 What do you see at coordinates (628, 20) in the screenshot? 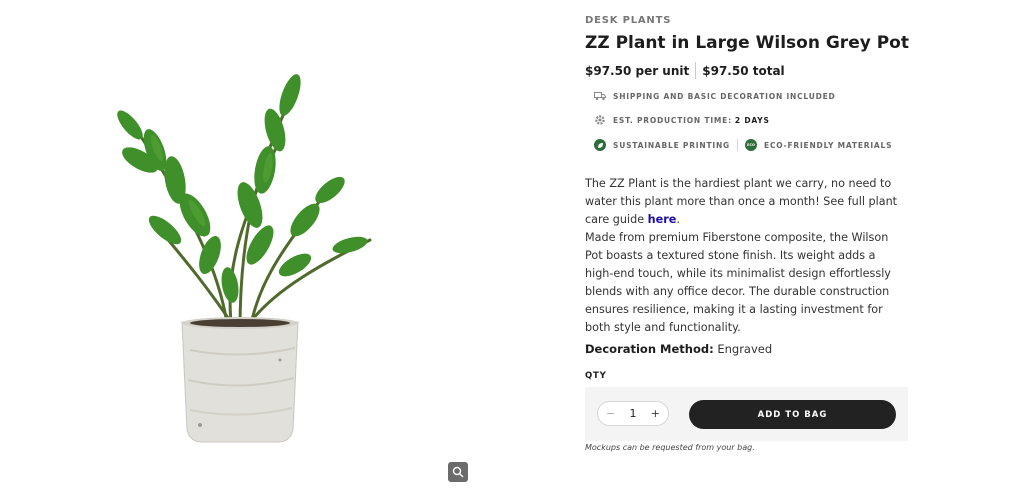
I see `product-category: DESK PLANTS` at bounding box center [628, 20].